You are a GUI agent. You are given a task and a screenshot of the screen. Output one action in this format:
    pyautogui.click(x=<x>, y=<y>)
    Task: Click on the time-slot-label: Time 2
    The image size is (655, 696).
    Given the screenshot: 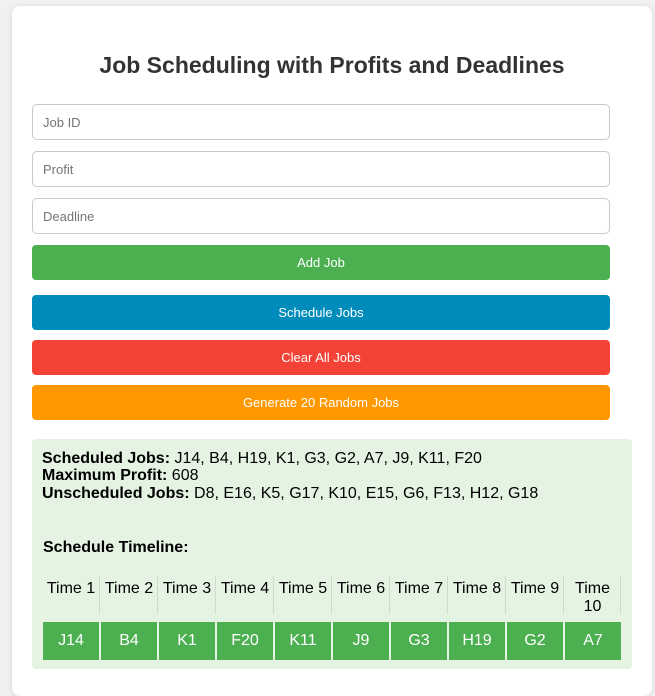 What is the action you would take?
    pyautogui.click(x=129, y=595)
    